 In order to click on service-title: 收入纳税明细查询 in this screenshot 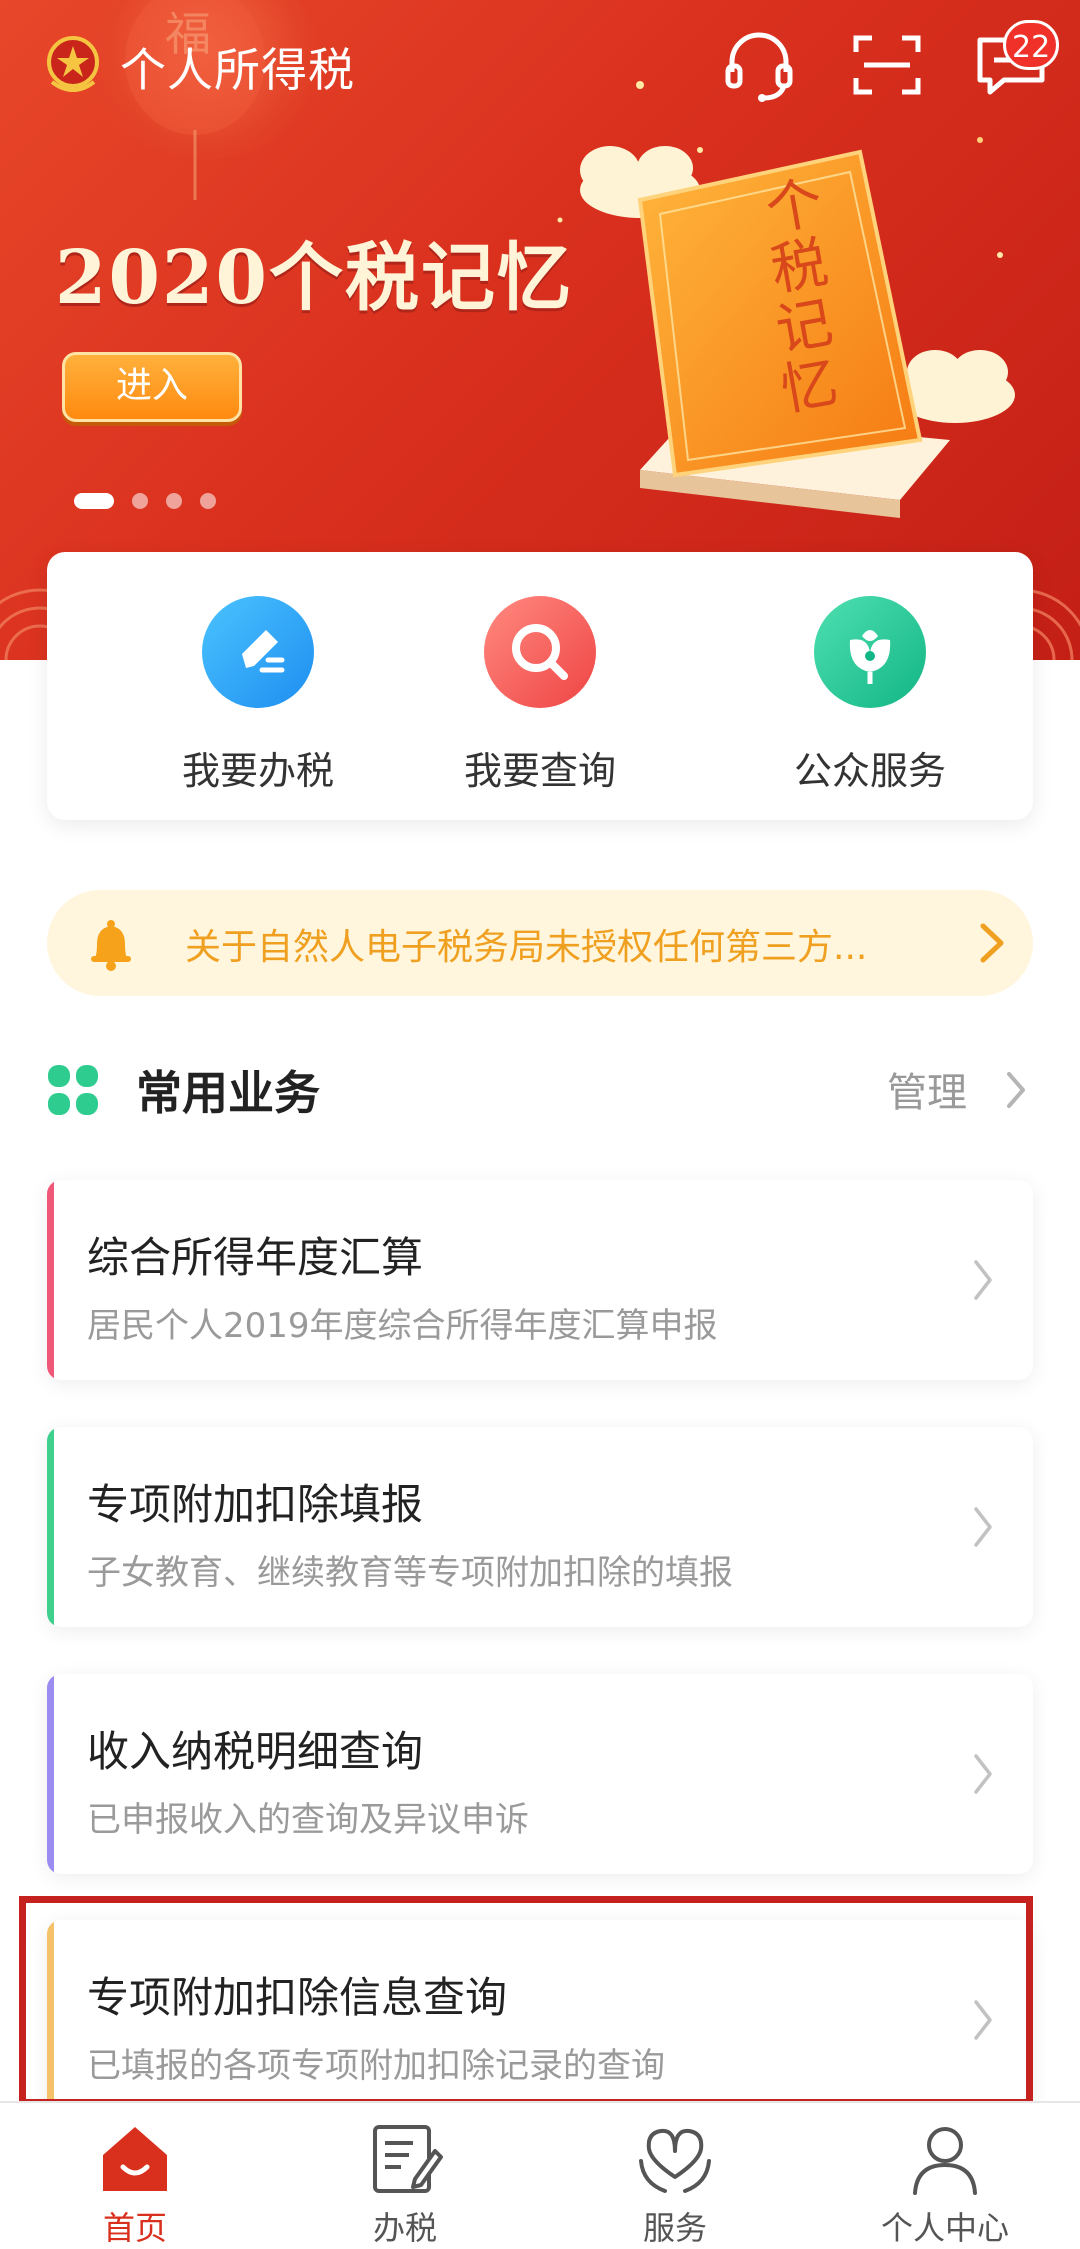, I will do `click(255, 1751)`.